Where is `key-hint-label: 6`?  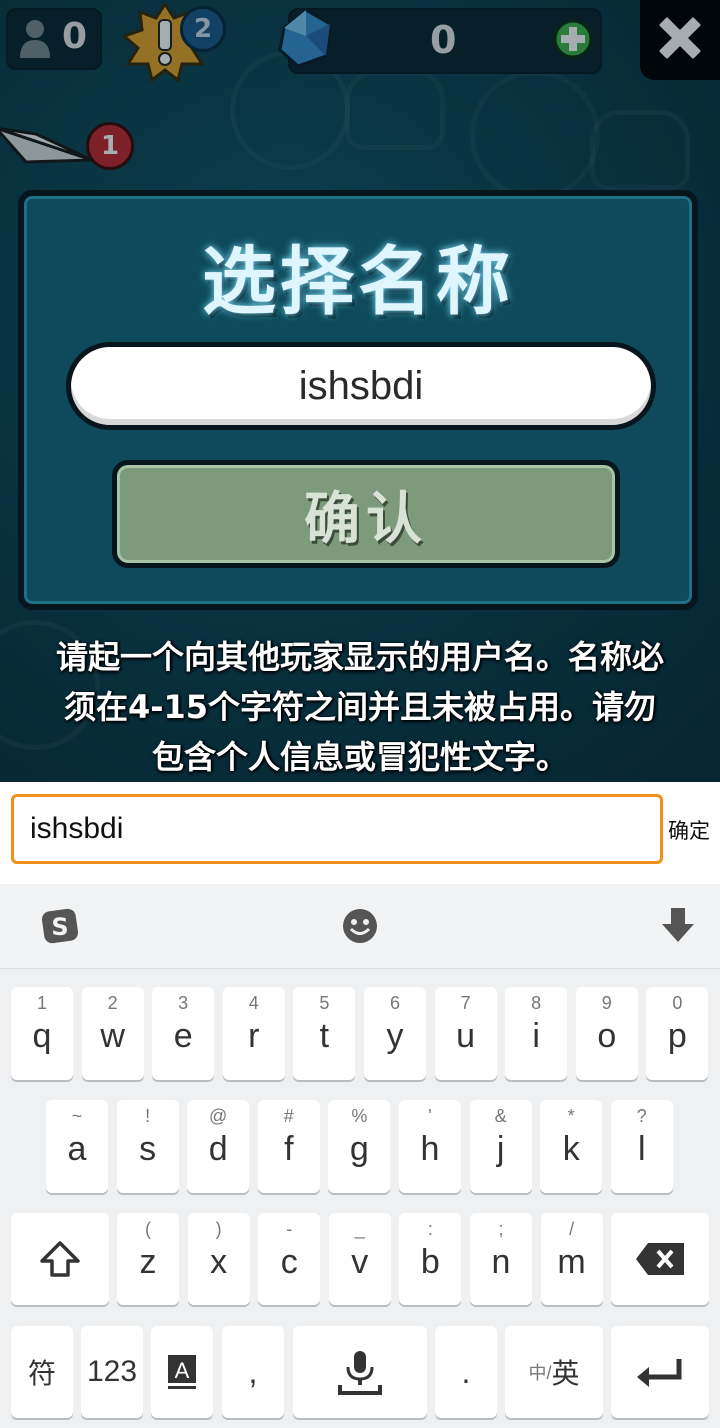
key-hint-label: 6 is located at coordinates (394, 1003).